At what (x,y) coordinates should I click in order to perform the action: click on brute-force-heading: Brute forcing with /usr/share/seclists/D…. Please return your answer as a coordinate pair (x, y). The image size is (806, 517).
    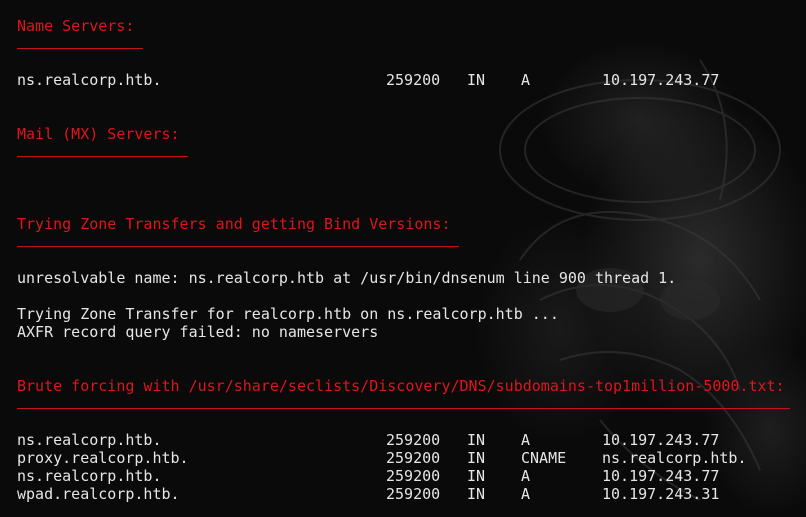
    Looking at the image, I should click on (401, 386).